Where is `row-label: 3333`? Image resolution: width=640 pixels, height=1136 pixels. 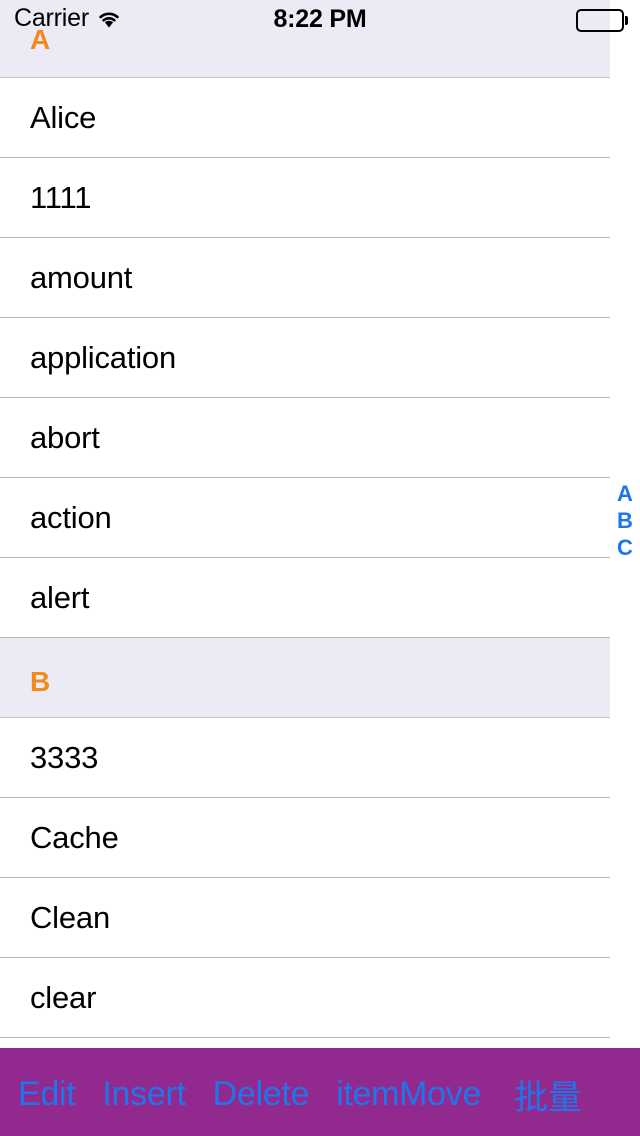
row-label: 3333 is located at coordinates (64, 757).